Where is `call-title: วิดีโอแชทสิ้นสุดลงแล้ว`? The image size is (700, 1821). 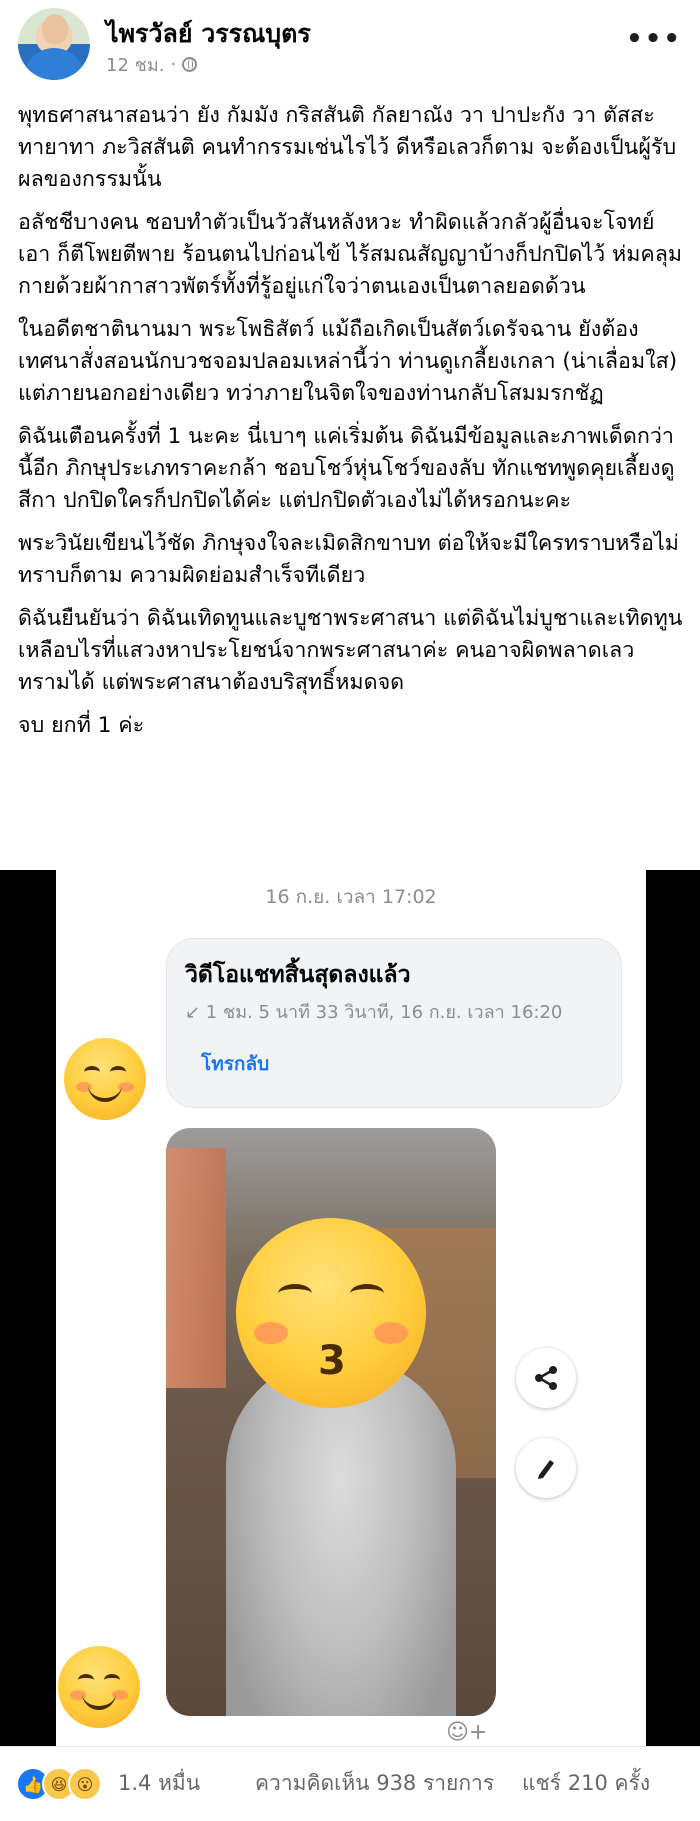
call-title: วิดีโอแชทสิ้นสุดลงแล้ว is located at coordinates (298, 975).